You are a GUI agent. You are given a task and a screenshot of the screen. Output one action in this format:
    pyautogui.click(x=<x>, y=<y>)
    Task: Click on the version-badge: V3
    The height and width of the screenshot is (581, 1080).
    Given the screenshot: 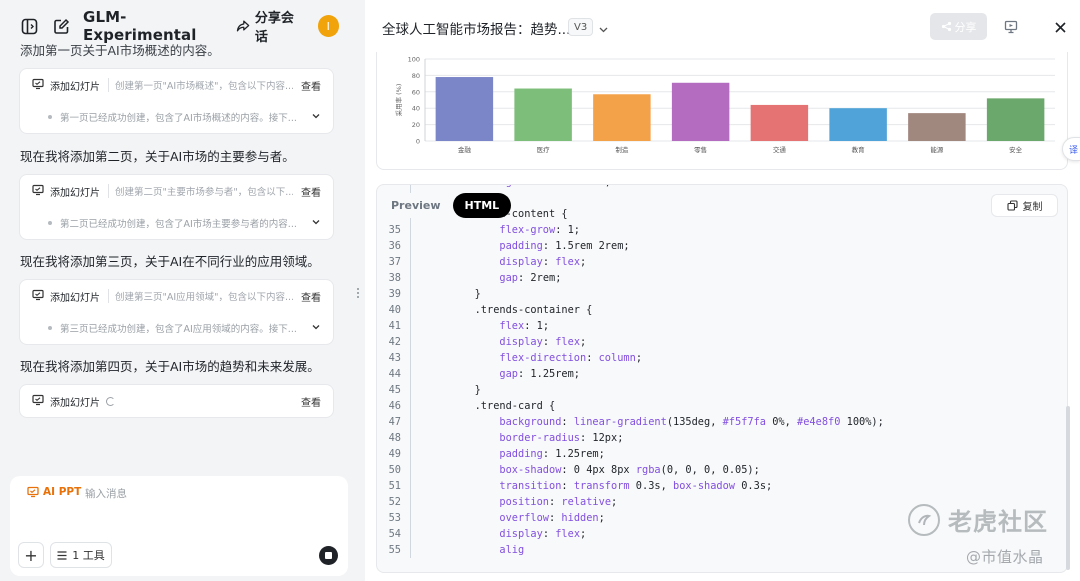 What is the action you would take?
    pyautogui.click(x=581, y=27)
    